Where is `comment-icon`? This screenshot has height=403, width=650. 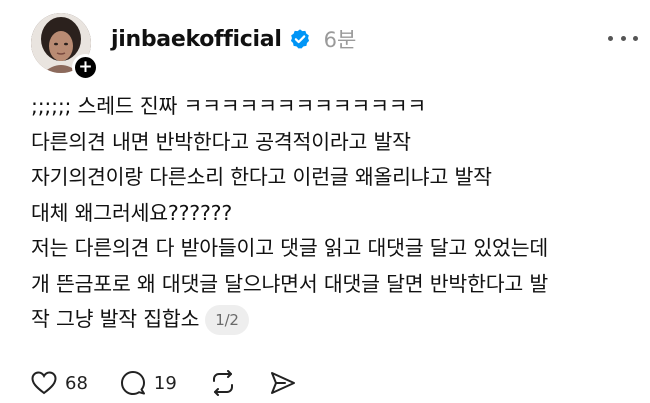 comment-icon is located at coordinates (132, 383).